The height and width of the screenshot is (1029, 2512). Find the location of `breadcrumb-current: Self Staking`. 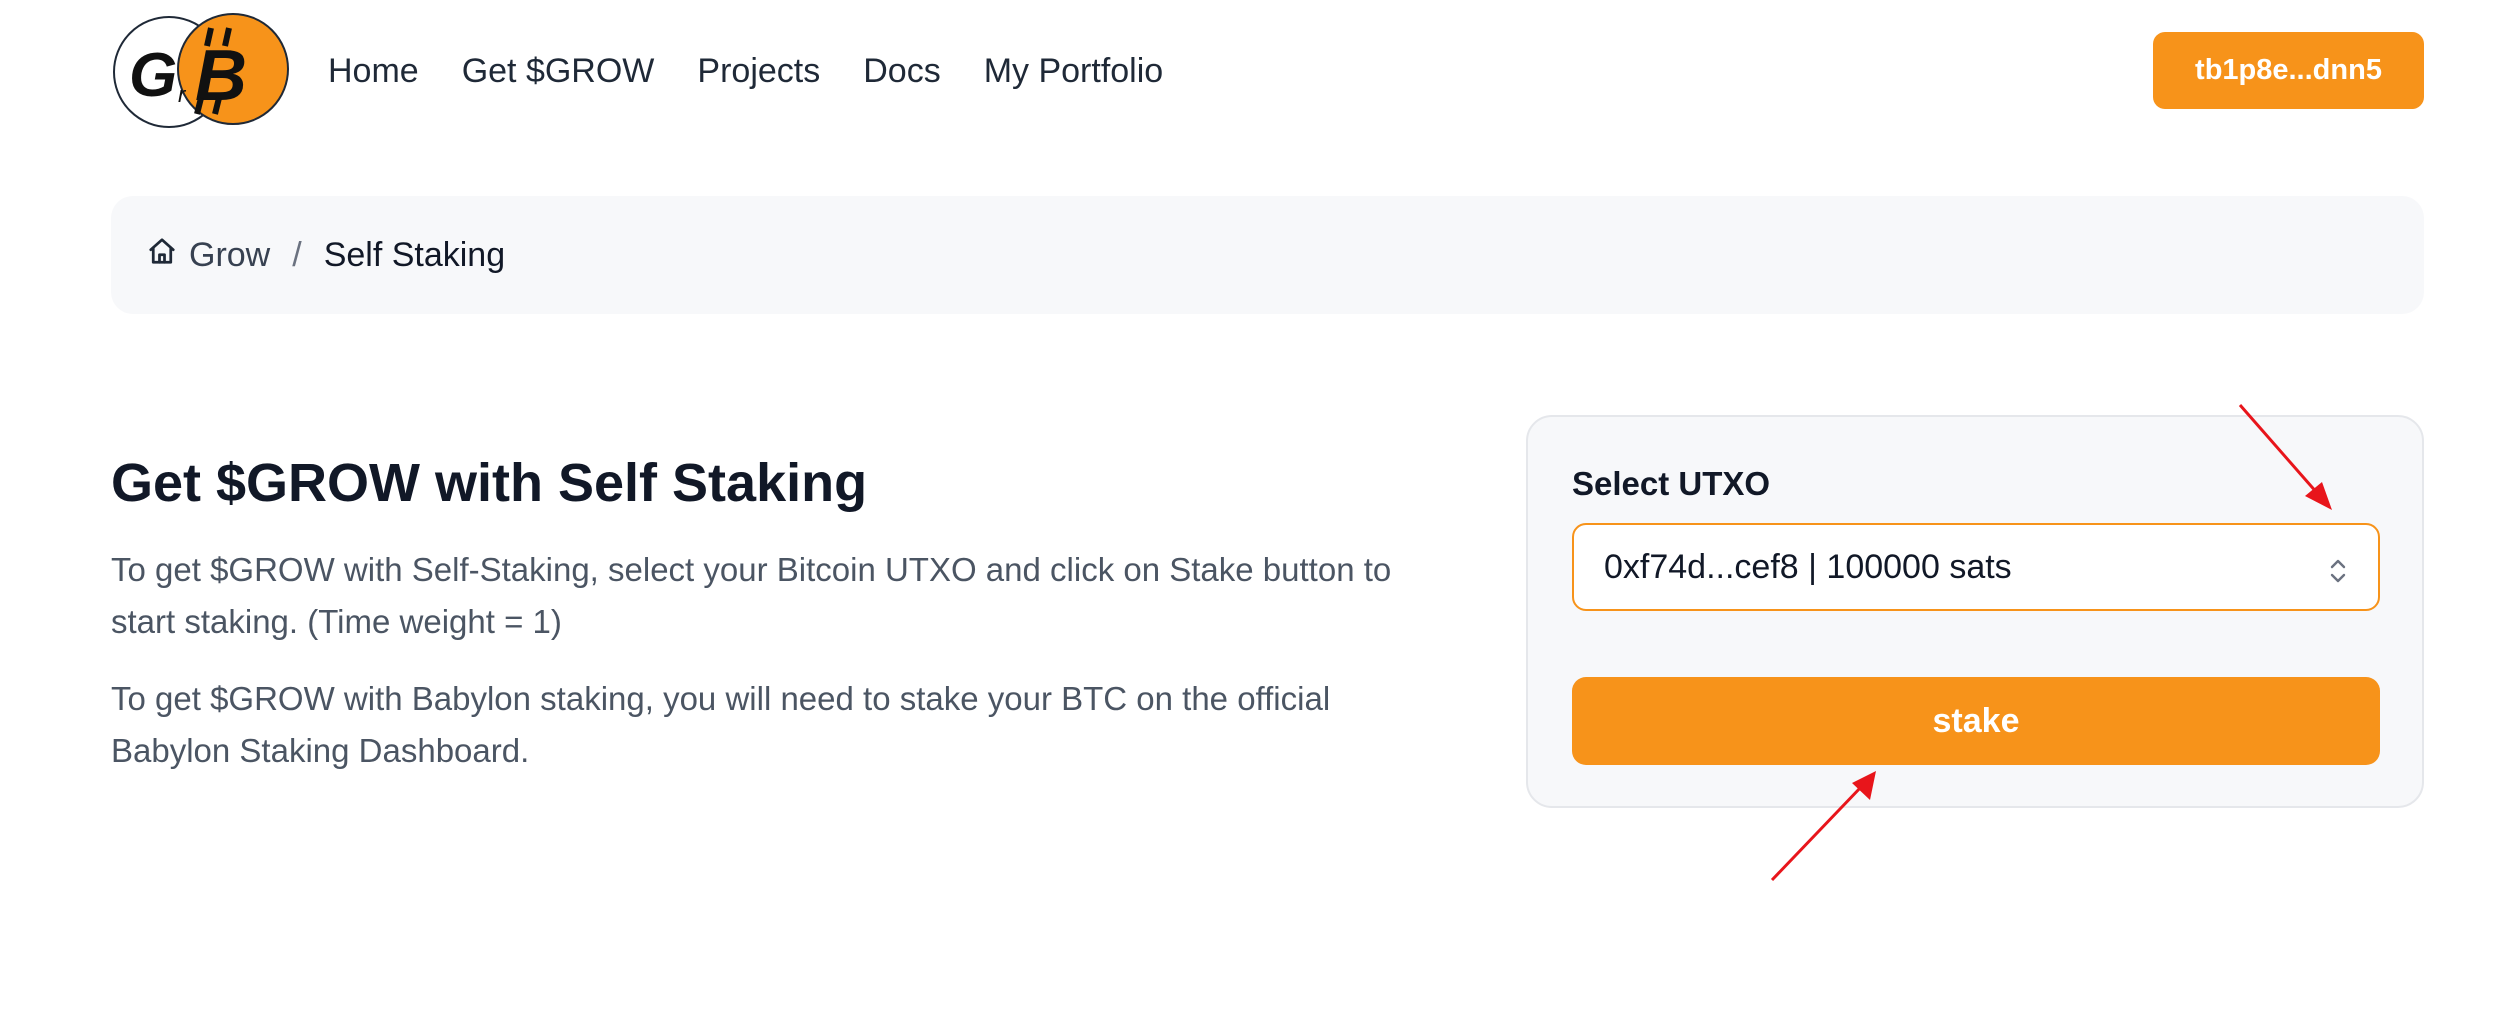

breadcrumb-current: Self Staking is located at coordinates (414, 254).